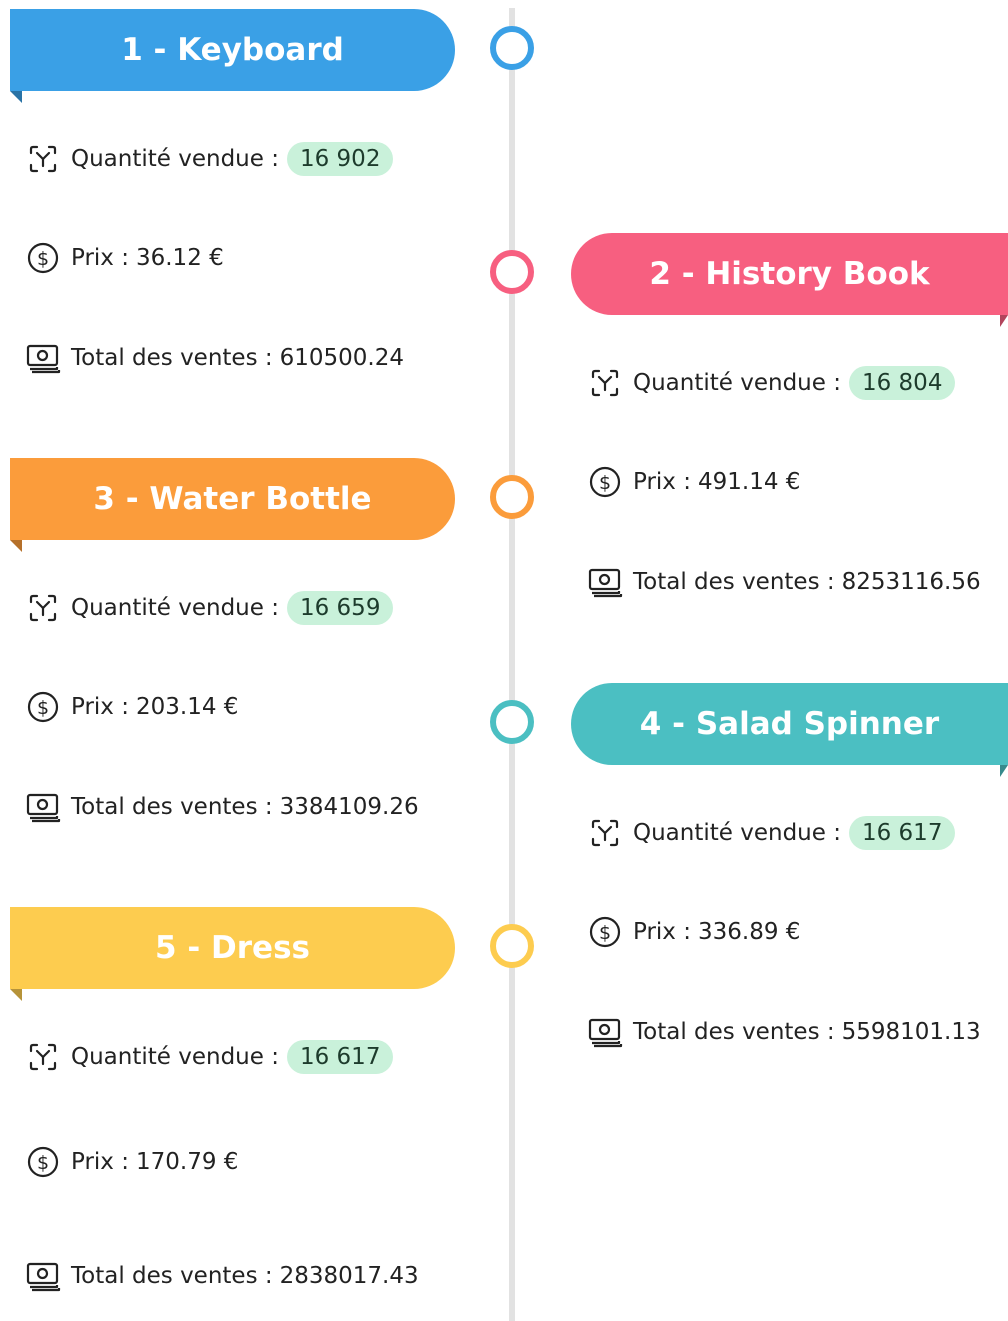 The width and height of the screenshot is (1008, 1321). Describe the element at coordinates (911, 1032) in the screenshot. I see `total-value: 5598101.13` at that location.